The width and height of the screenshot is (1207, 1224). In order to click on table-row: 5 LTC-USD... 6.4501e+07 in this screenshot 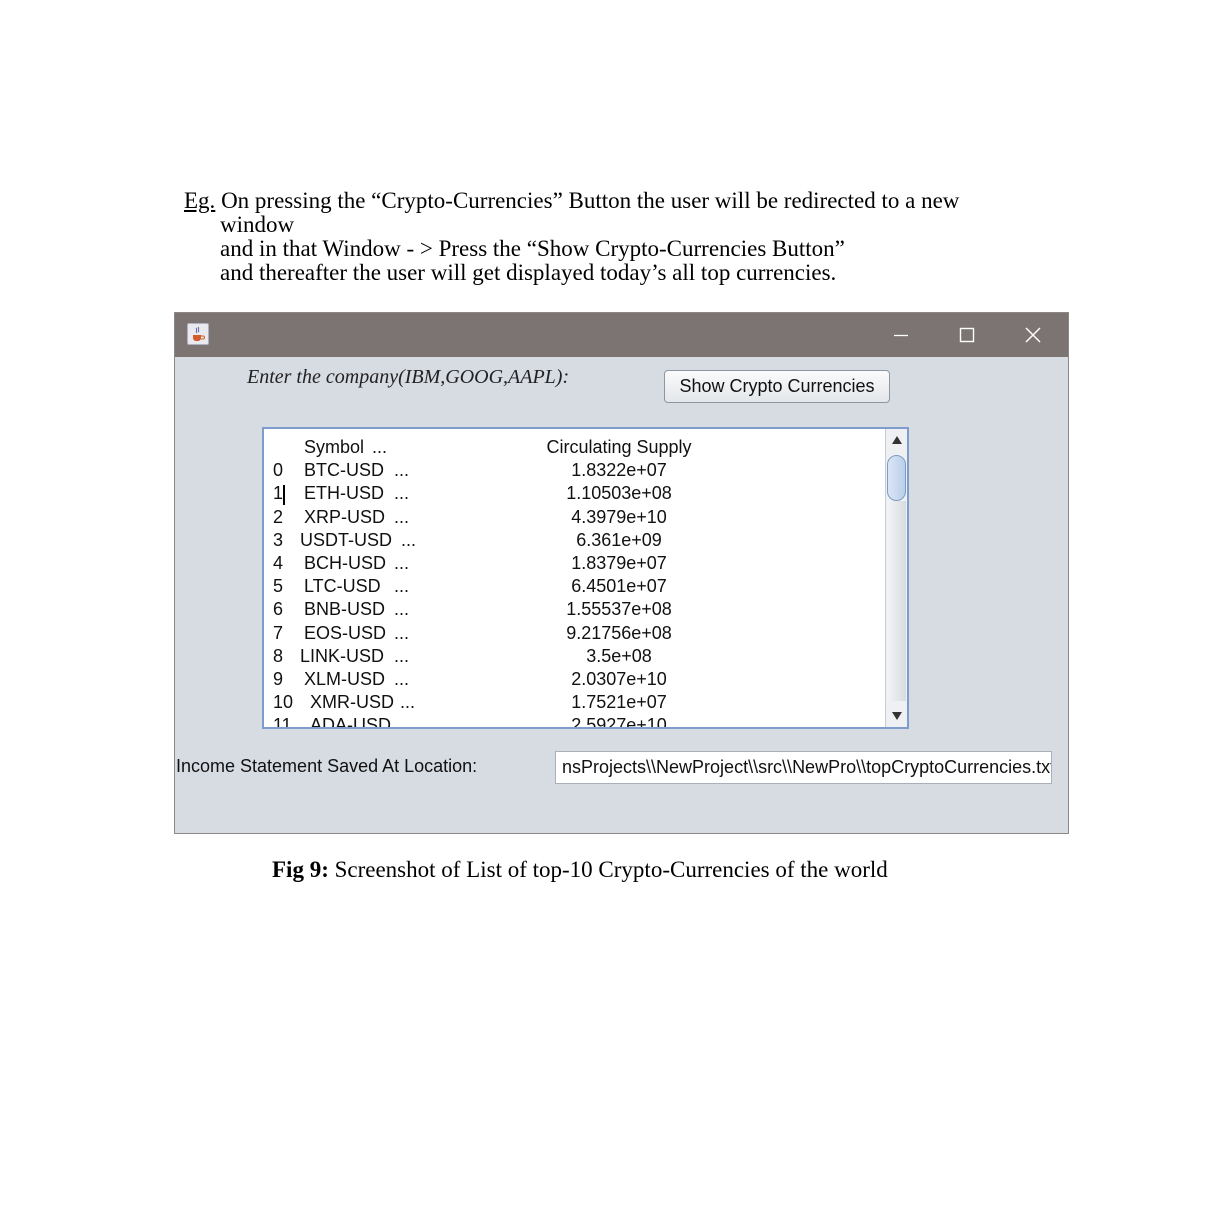, I will do `click(574, 587)`.